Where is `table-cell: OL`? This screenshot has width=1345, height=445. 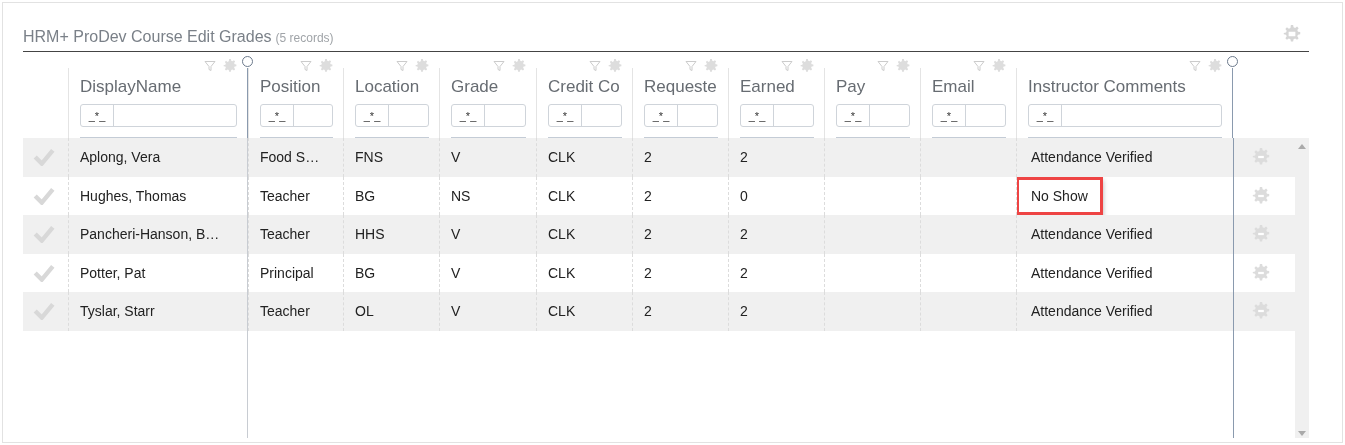 table-cell: OL is located at coordinates (391, 311).